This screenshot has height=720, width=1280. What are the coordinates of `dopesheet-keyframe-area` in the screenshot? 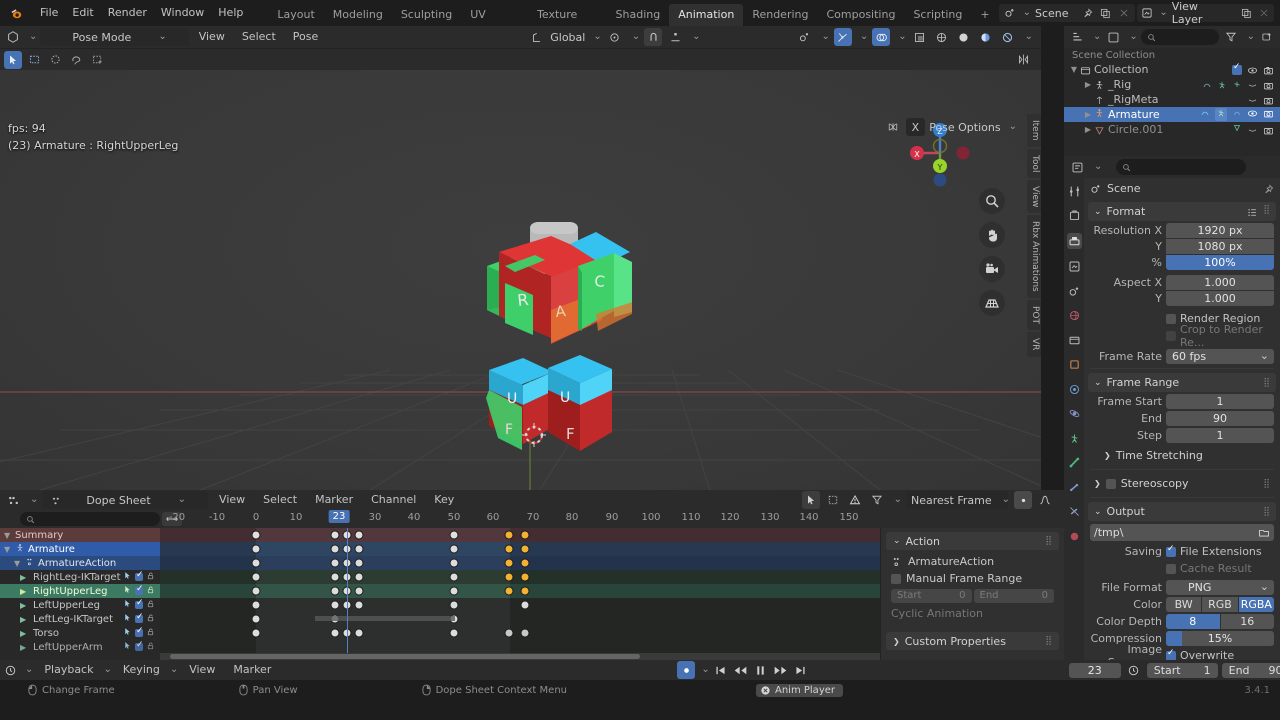 It's located at (520, 594).